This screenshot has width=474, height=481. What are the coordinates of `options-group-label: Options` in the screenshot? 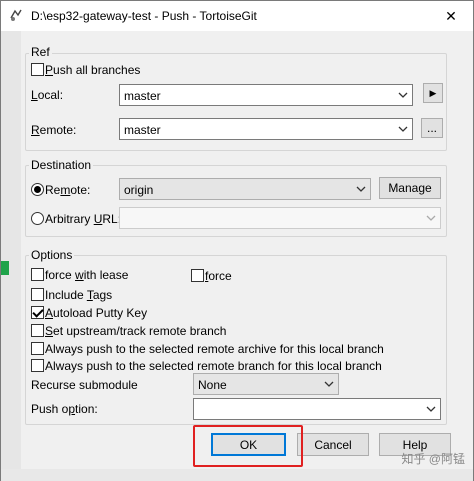 It's located at (52, 255).